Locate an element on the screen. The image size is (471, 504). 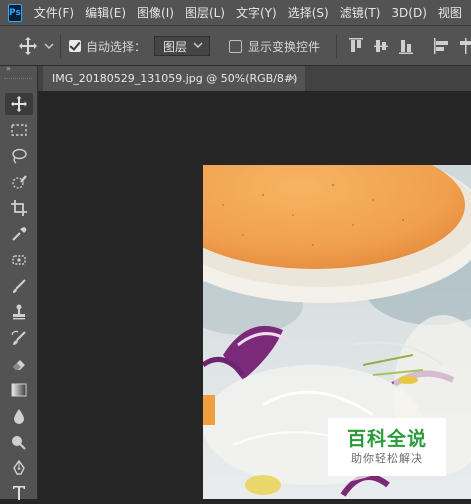
gradient-icon is located at coordinates (19, 390).